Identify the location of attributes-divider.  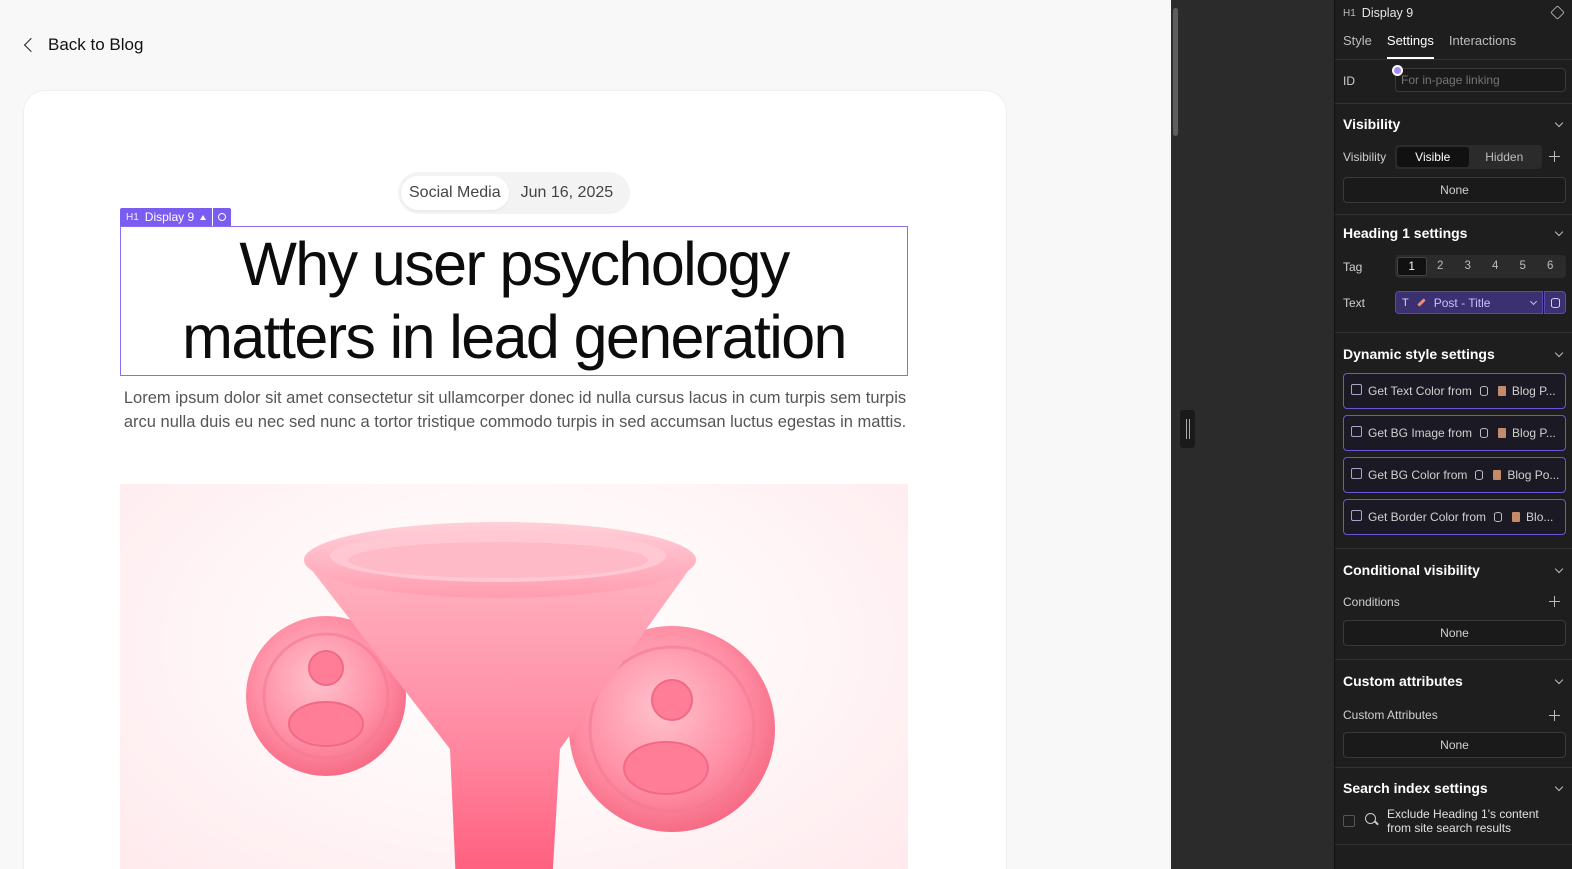
(1453, 767).